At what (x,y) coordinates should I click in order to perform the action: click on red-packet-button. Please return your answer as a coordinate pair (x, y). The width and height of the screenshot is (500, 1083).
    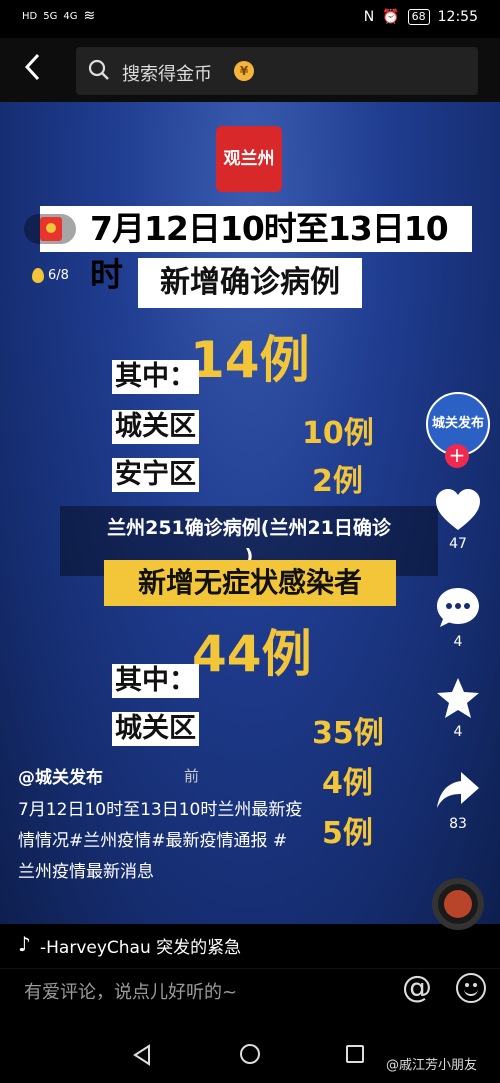
    Looking at the image, I should click on (50, 229).